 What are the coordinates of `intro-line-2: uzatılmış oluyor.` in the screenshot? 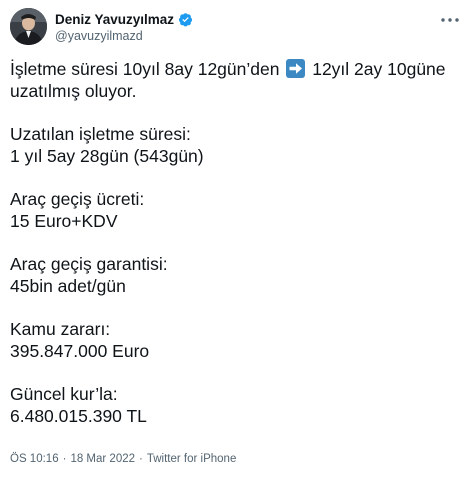 It's located at (73, 91).